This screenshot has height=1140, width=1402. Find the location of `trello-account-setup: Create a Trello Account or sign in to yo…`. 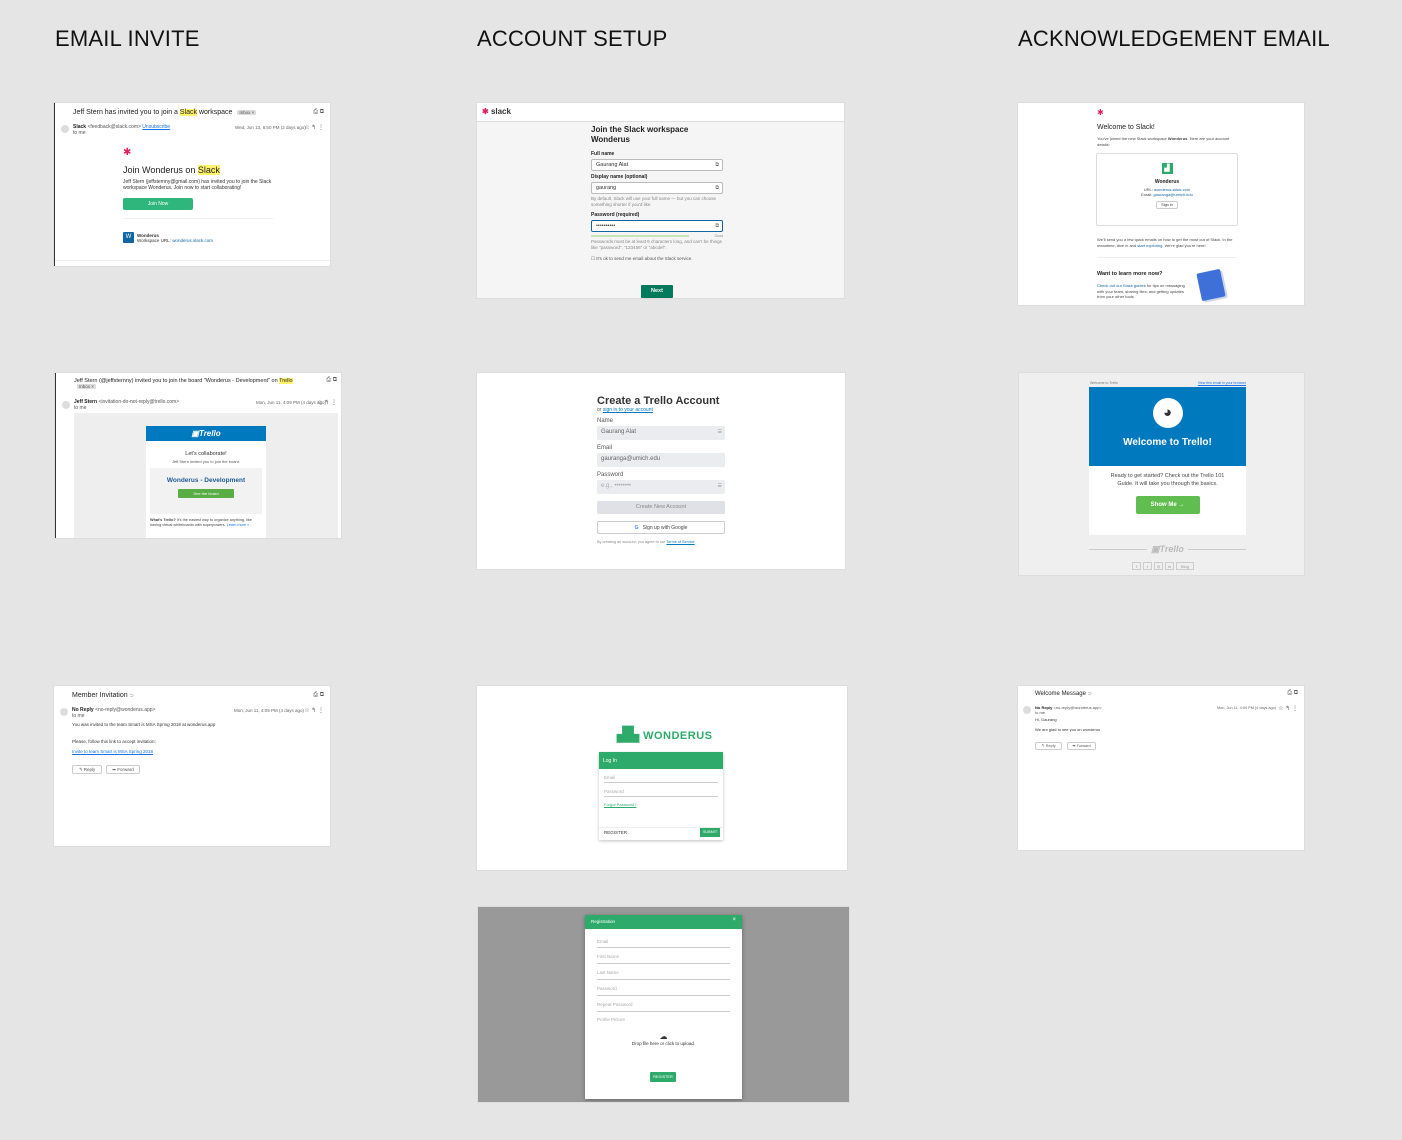

trello-account-setup: Create a Trello Account or sign in to yo… is located at coordinates (661, 471).